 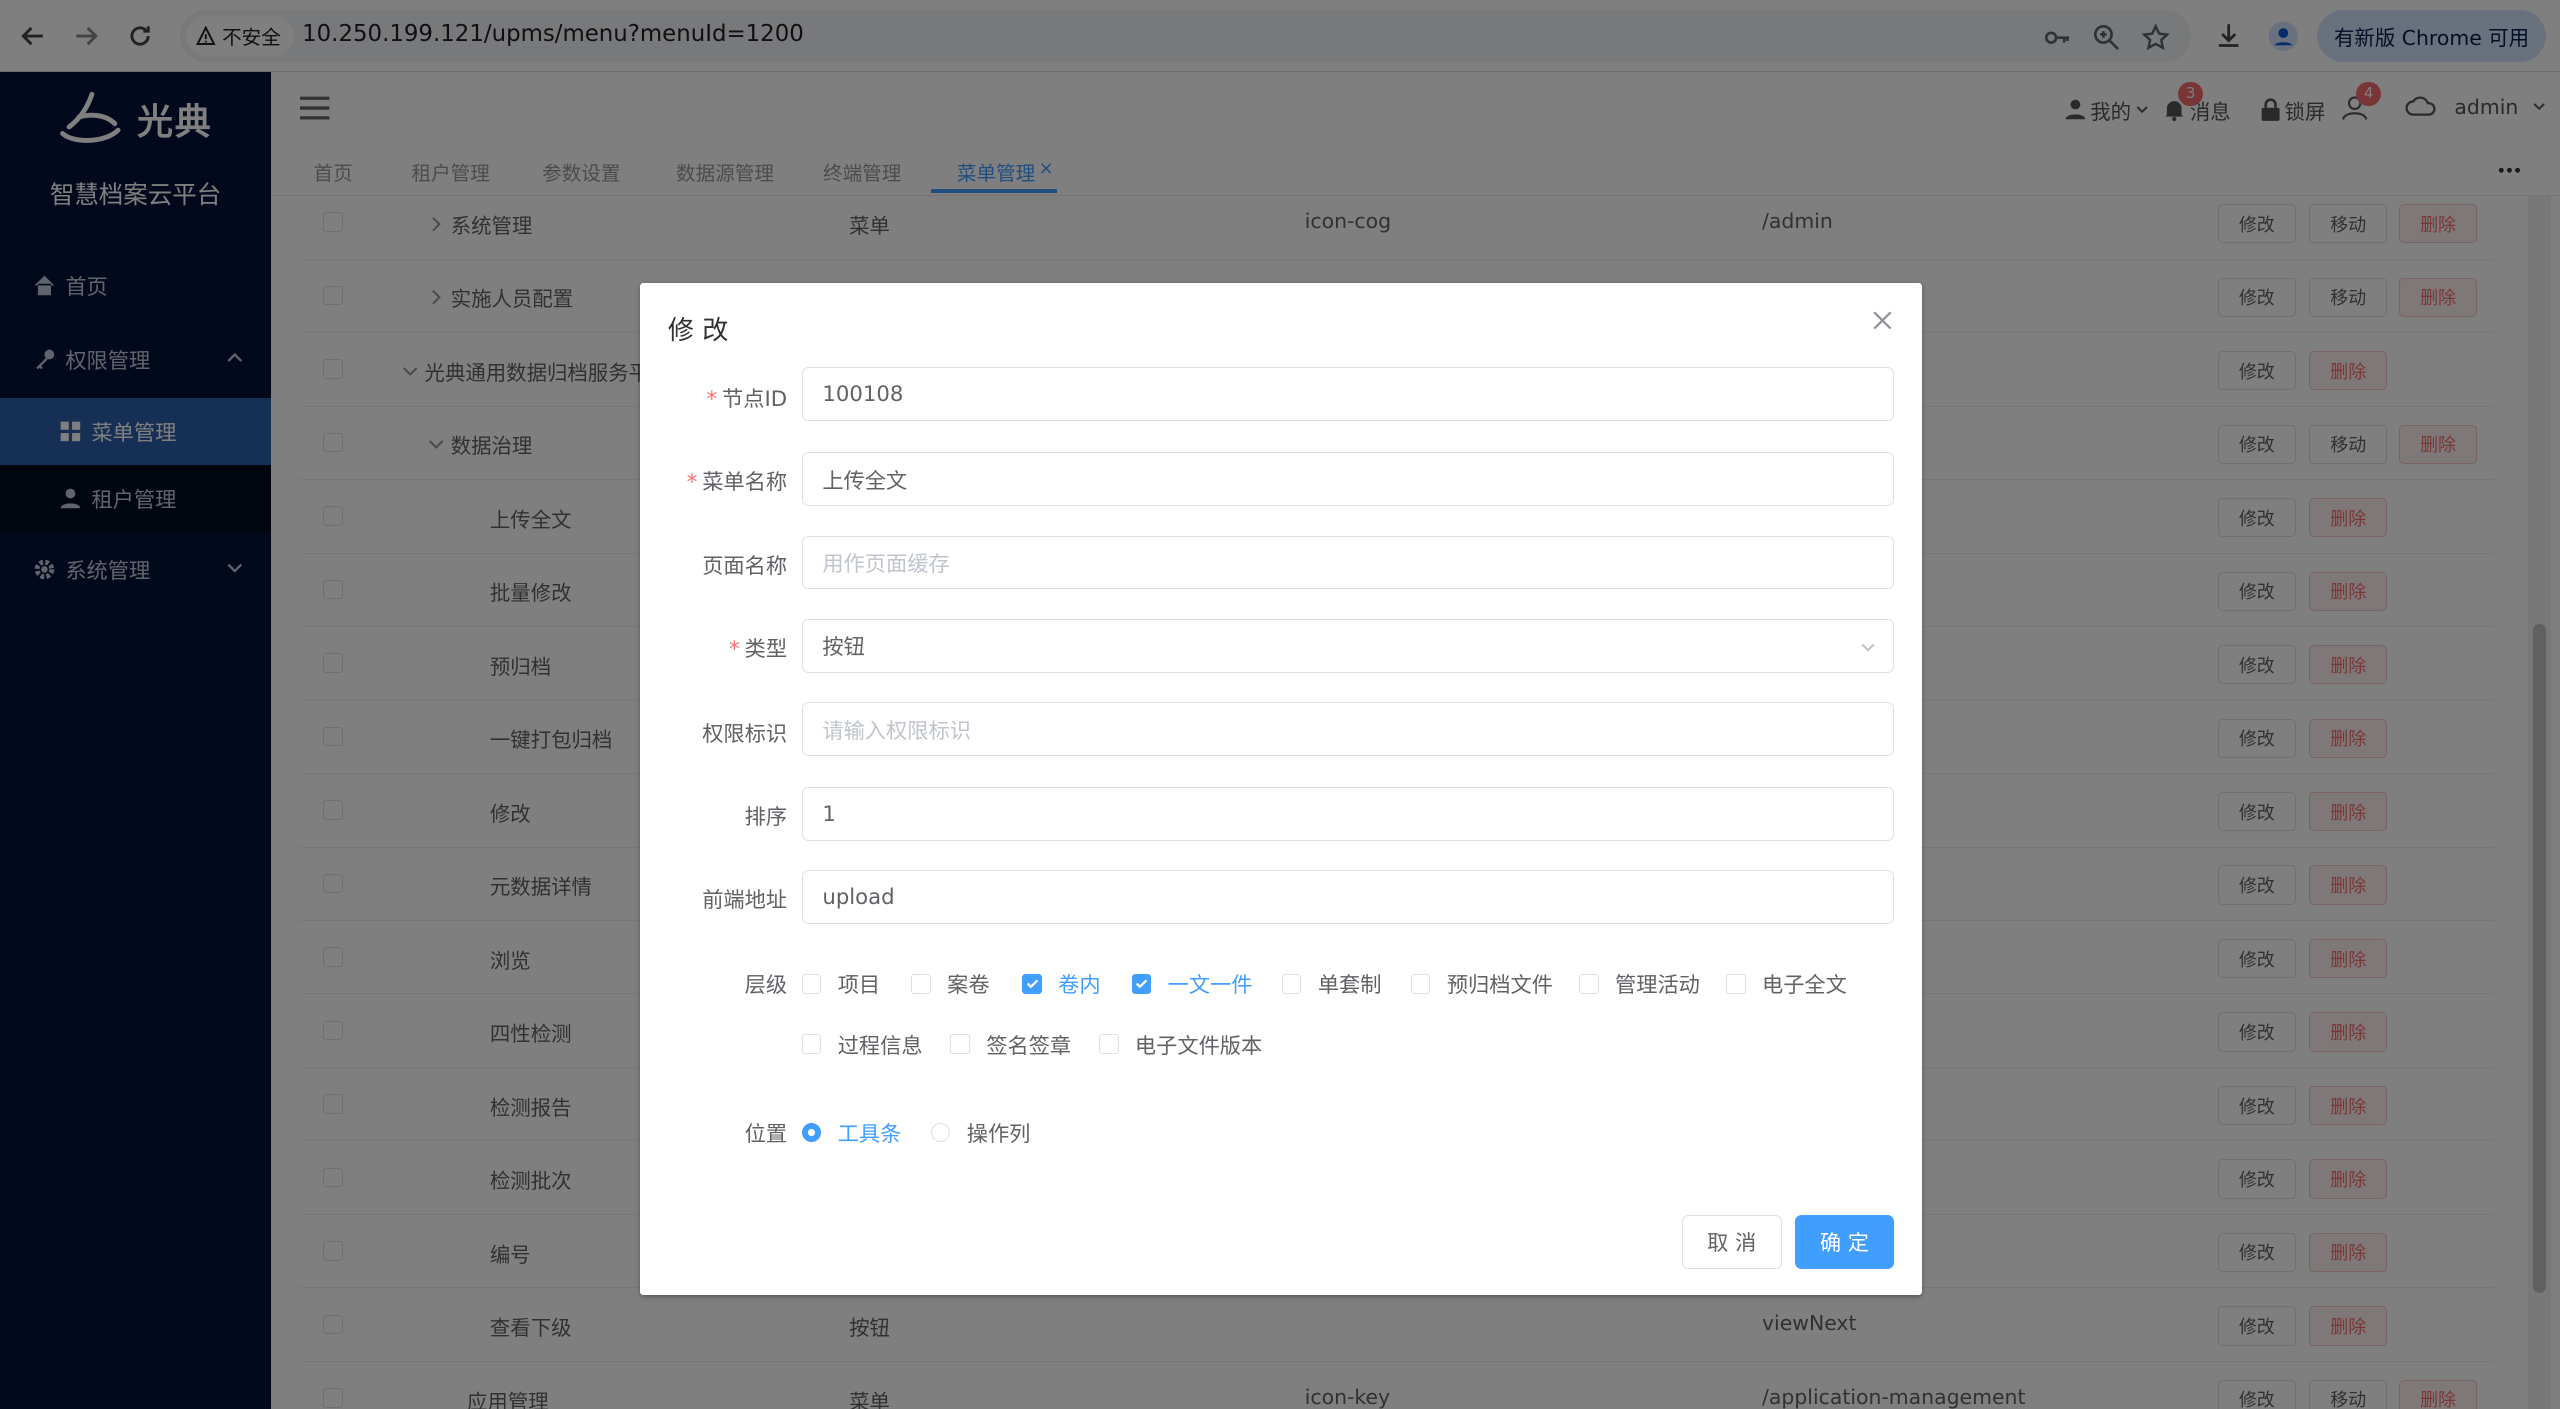 I want to click on chevron-down-icon, so click(x=1868, y=647).